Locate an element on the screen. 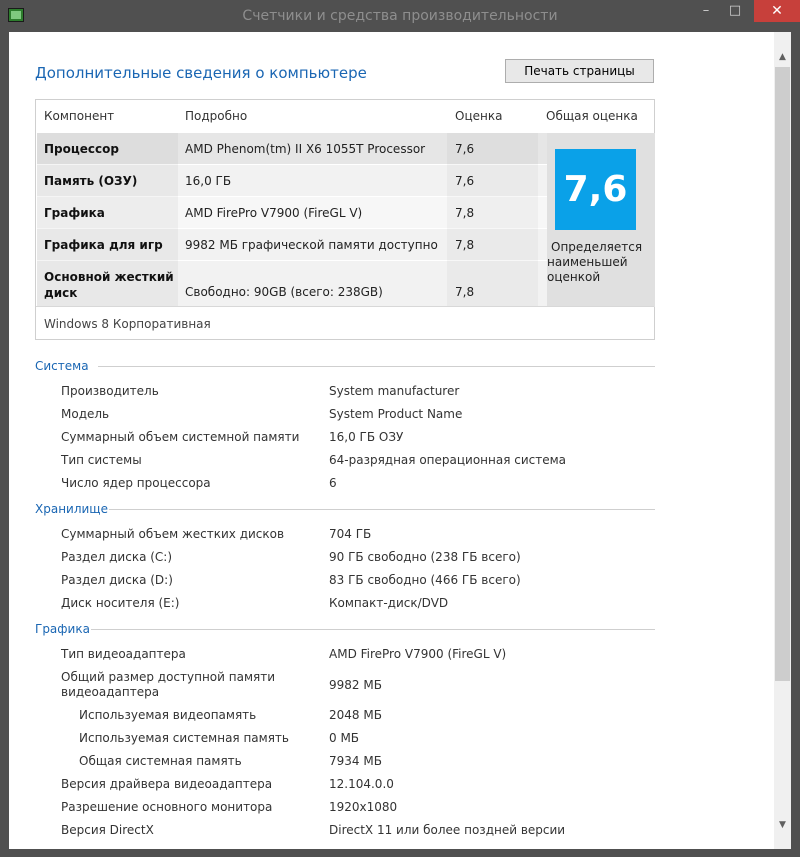 This screenshot has height=857, width=800. graphics-key: Тип видеоадаптера is located at coordinates (123, 654).